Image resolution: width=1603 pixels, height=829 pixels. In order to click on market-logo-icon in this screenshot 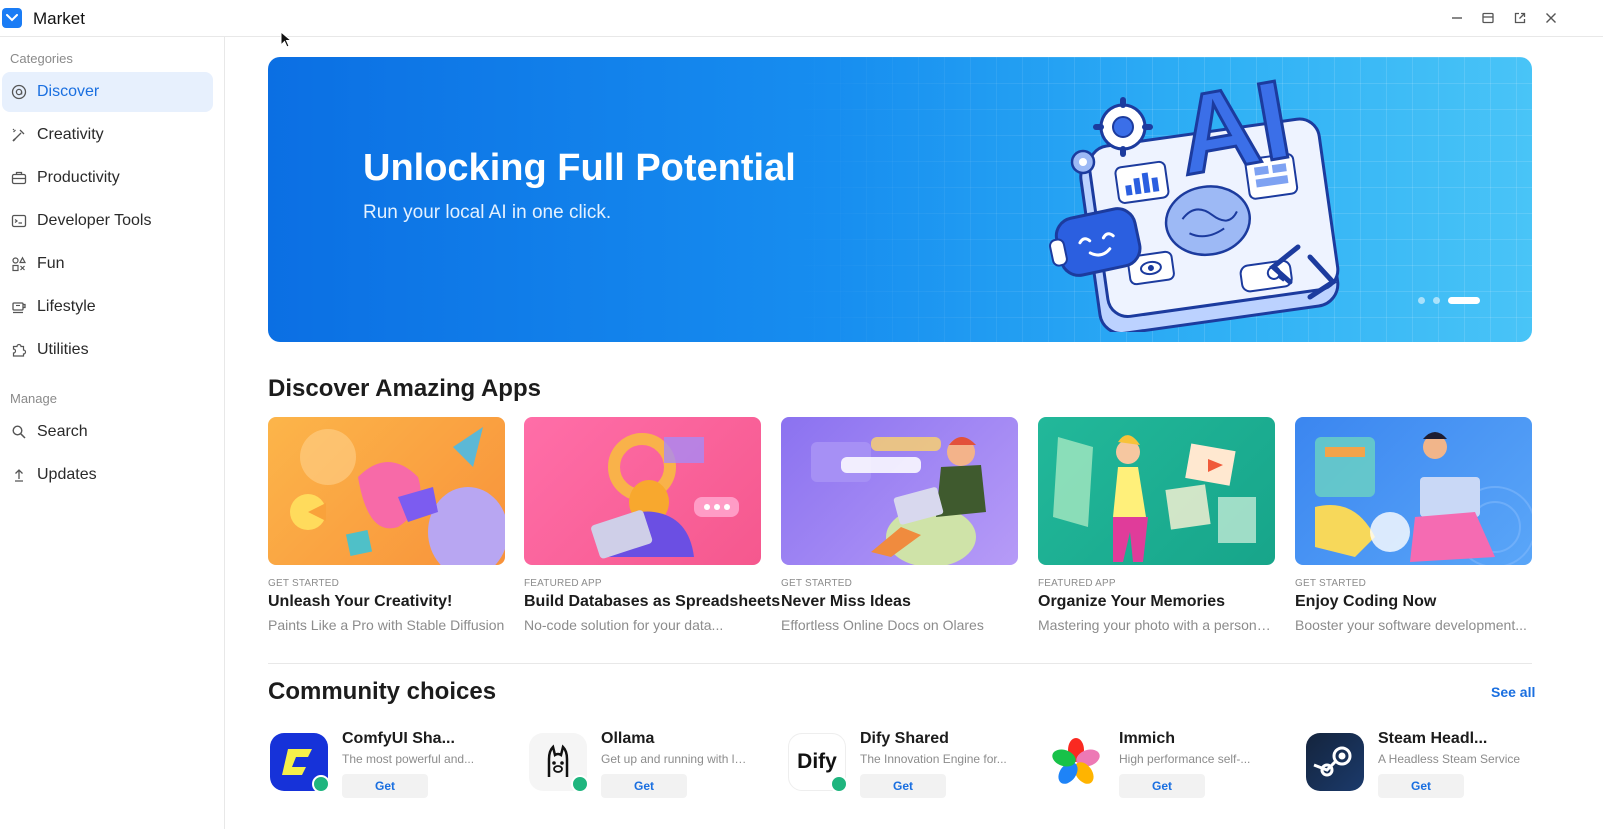, I will do `click(12, 18)`.